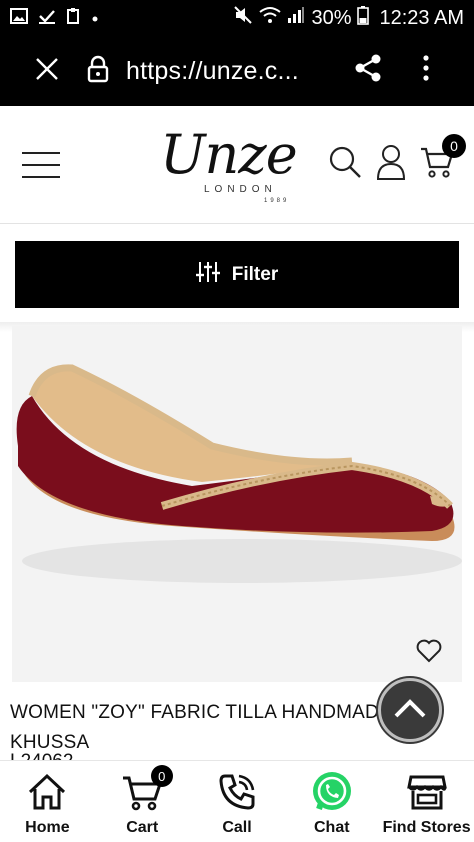 Image resolution: width=474 pixels, height=842 pixels. Describe the element at coordinates (243, 18) in the screenshot. I see `mute-icon` at that location.